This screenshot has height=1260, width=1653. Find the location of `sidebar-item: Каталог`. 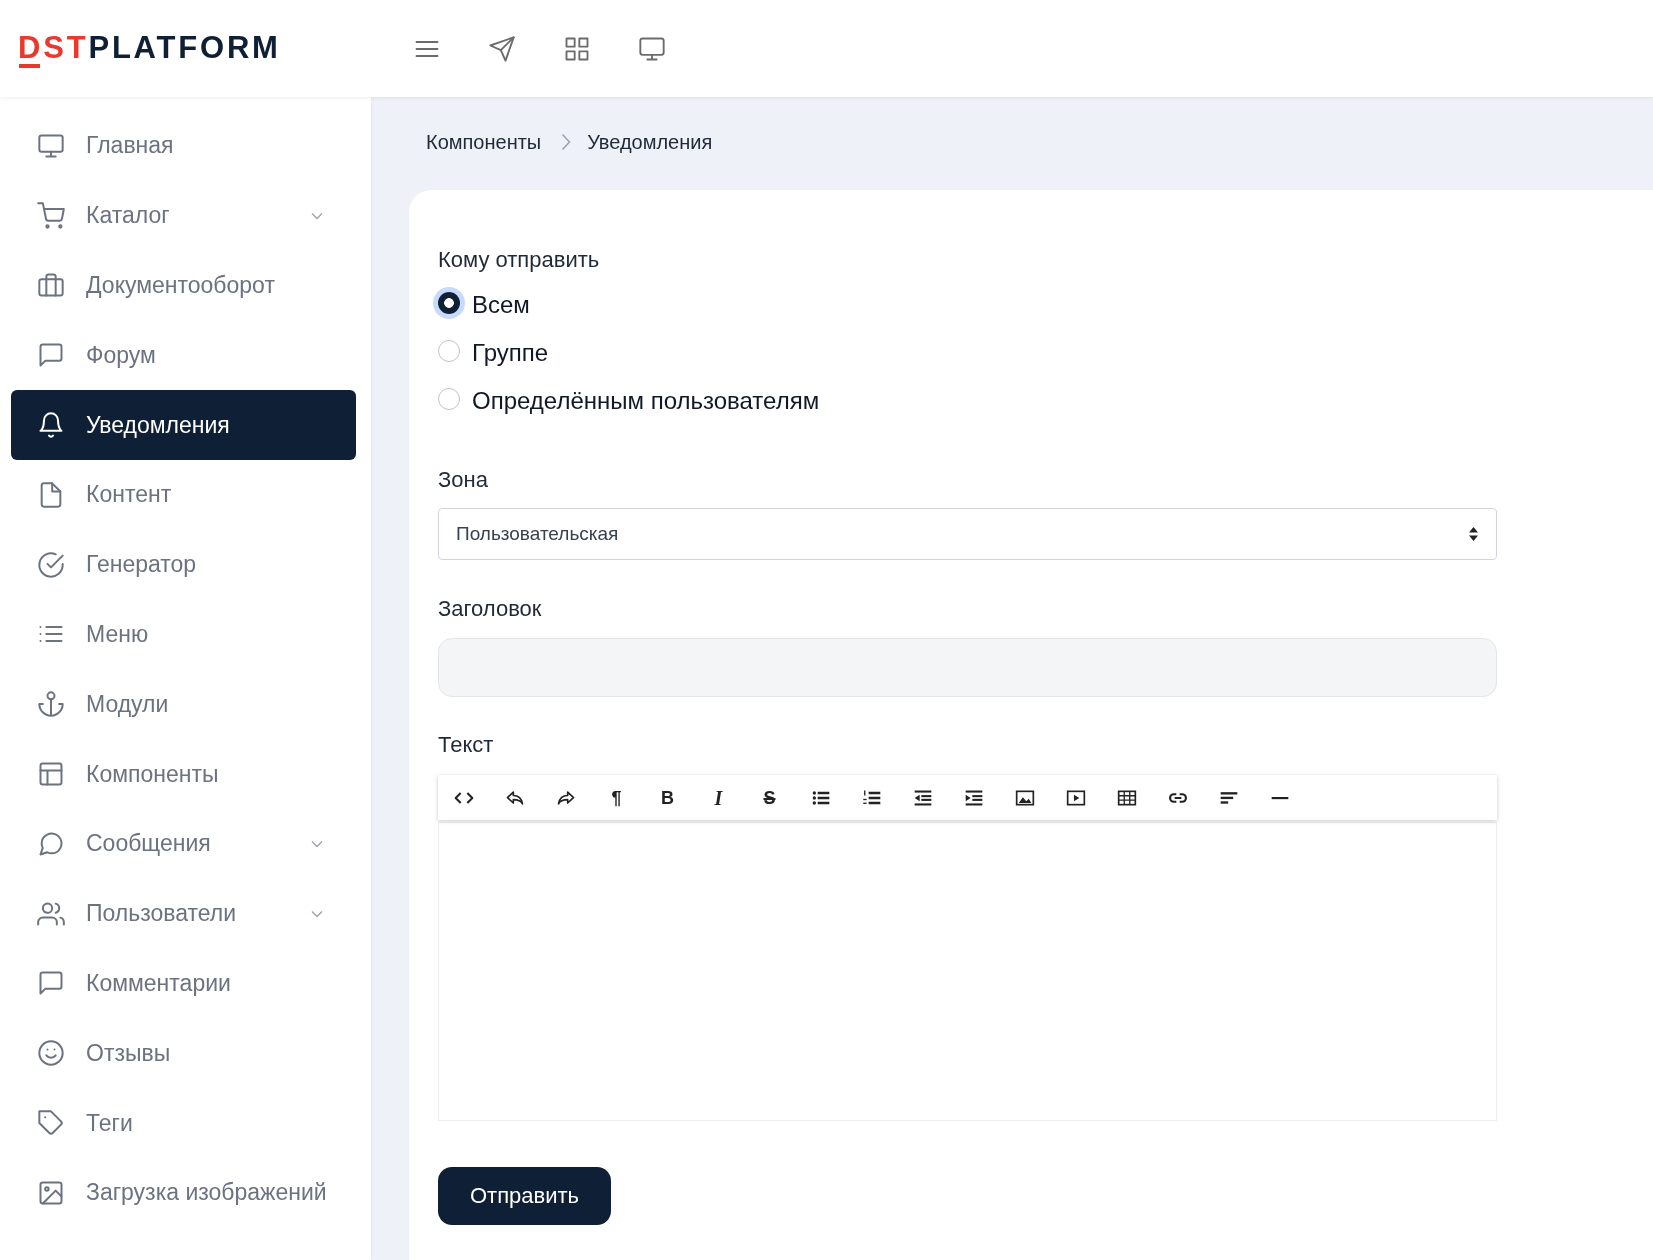

sidebar-item: Каталог is located at coordinates (183, 215).